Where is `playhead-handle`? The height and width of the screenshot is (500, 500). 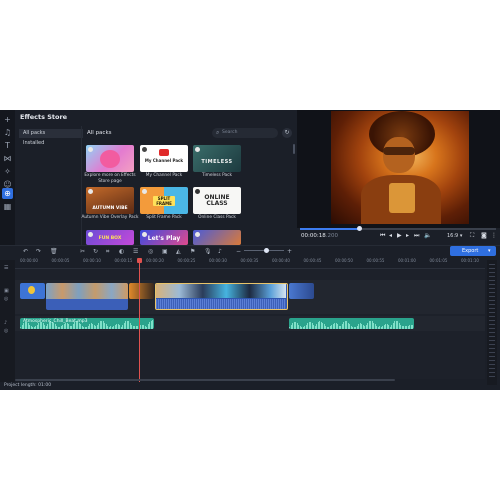
playhead-handle is located at coordinates (139, 260).